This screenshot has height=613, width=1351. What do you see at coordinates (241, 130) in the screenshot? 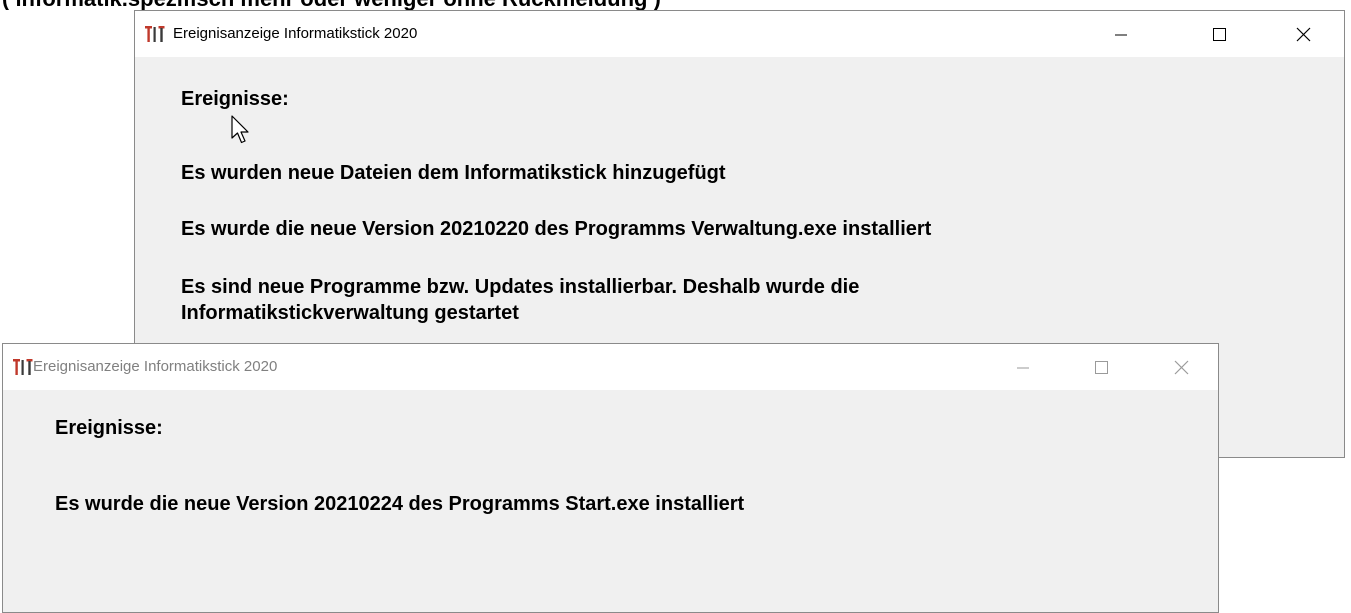
I see `mouse-pointer-icon` at bounding box center [241, 130].